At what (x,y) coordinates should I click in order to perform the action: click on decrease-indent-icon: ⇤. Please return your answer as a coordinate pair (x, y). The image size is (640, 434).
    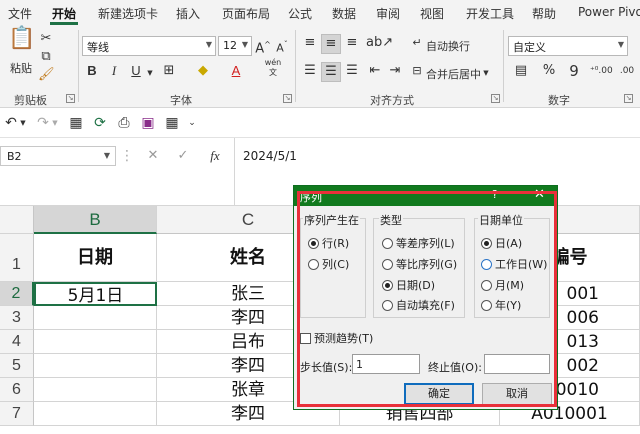
    Looking at the image, I should click on (375, 71).